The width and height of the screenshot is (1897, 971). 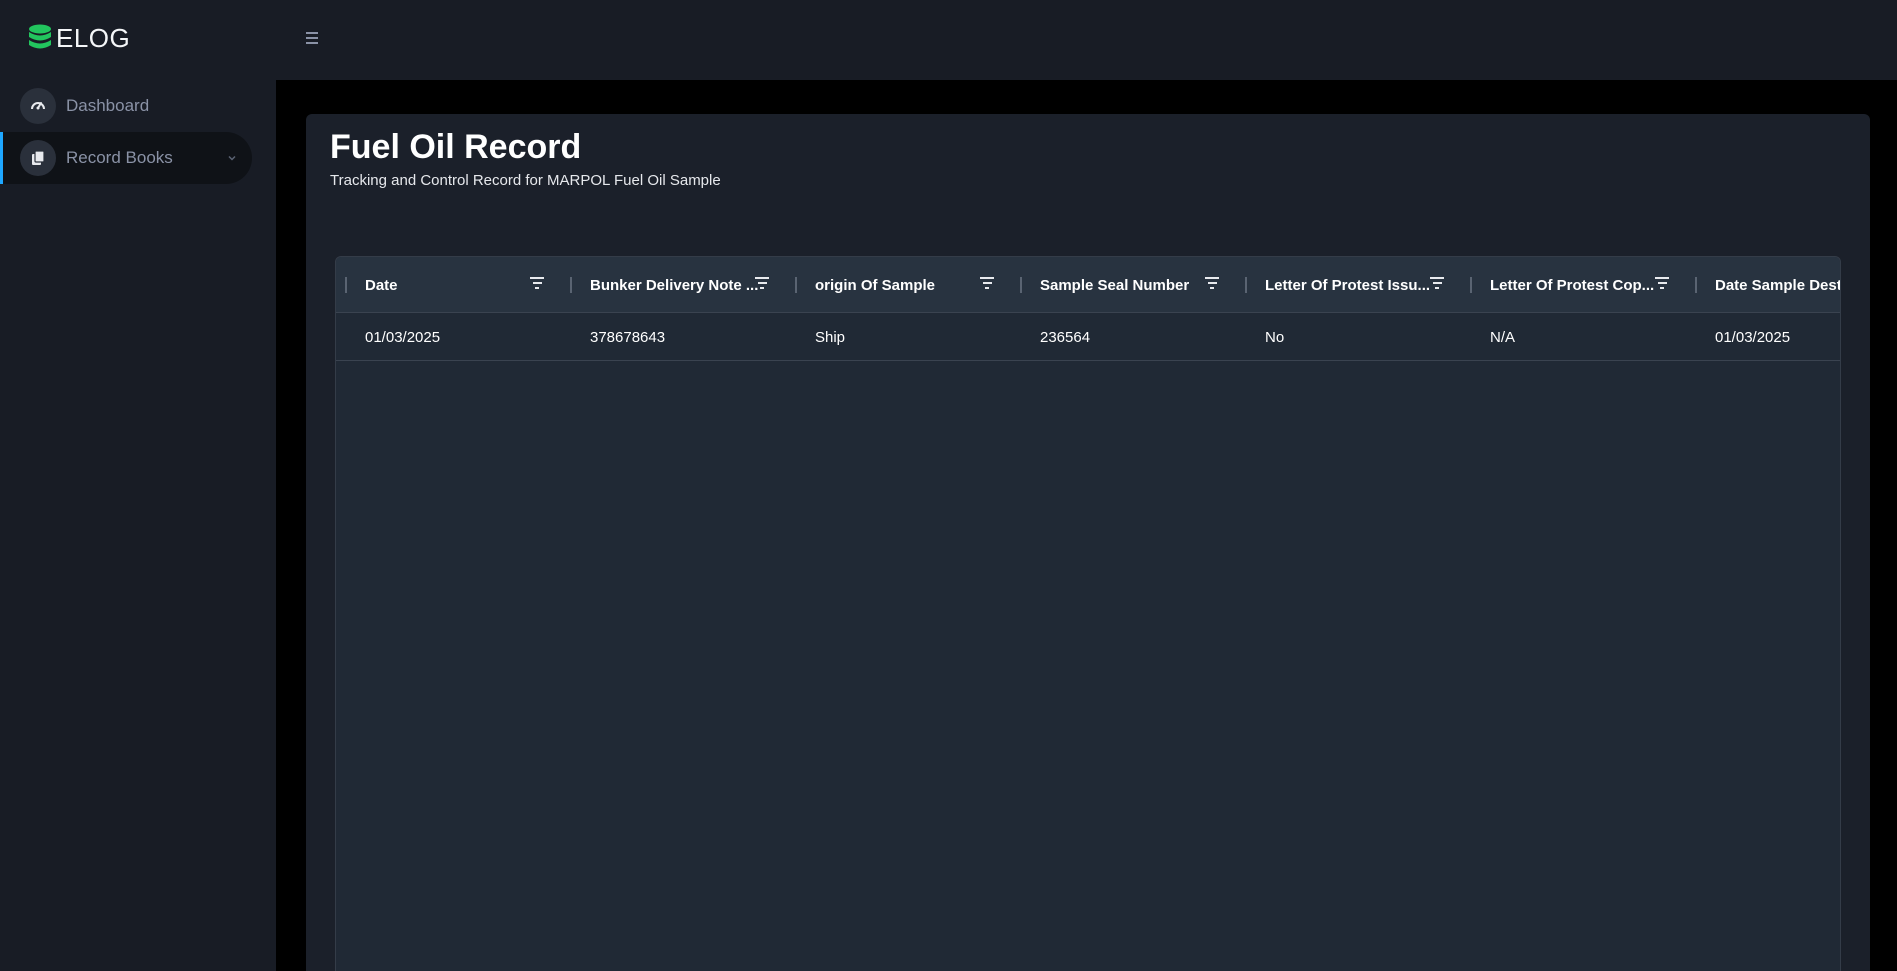 I want to click on table-cell: Ship, so click(x=830, y=337).